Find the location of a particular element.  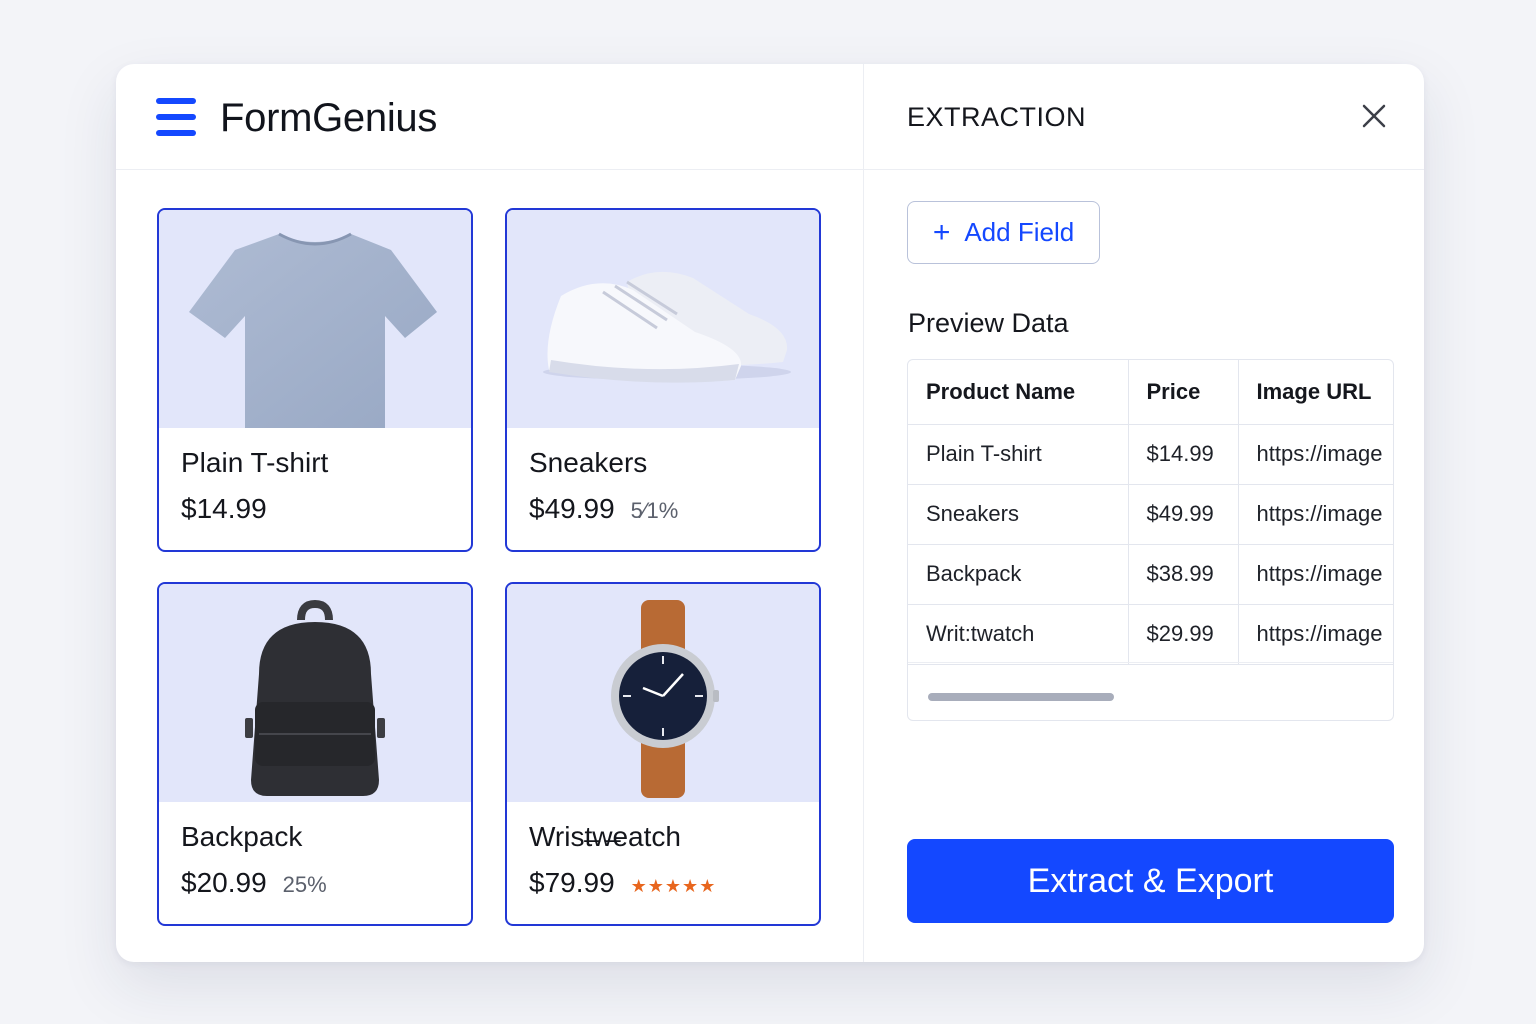

product-image-sneakers is located at coordinates (663, 319).